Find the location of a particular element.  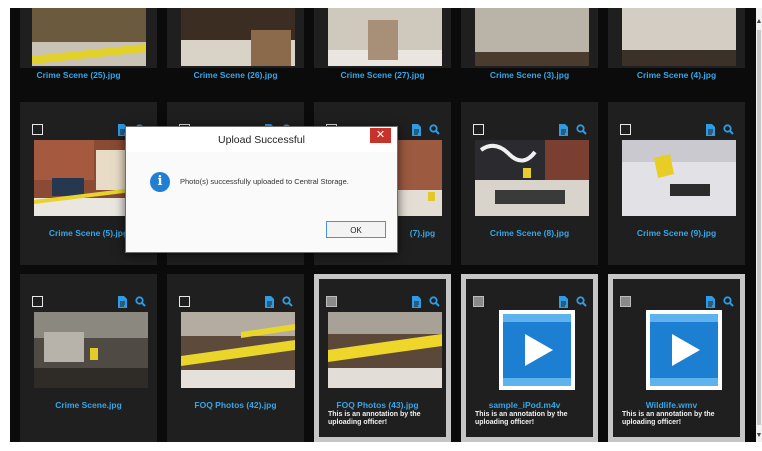

gallery-tile: FOQ Photos (42).jpg is located at coordinates (235, 358).